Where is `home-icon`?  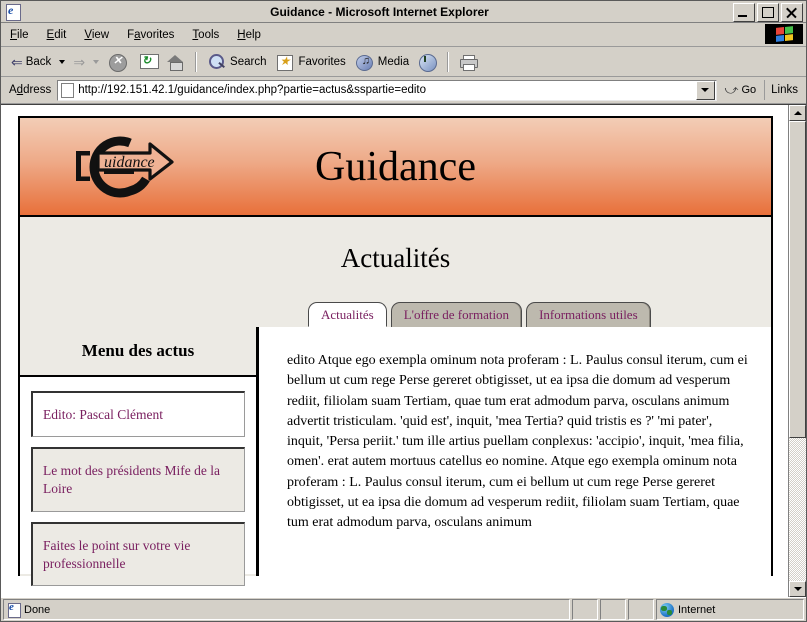
home-icon is located at coordinates (175, 62).